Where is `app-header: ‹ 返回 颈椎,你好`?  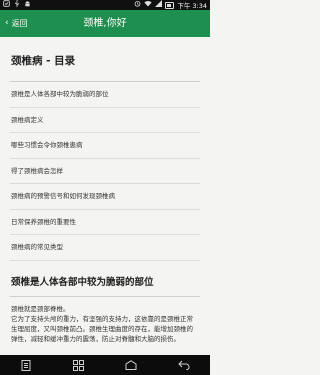
app-header: ‹ 返回 颈椎,你好 is located at coordinates (105, 23).